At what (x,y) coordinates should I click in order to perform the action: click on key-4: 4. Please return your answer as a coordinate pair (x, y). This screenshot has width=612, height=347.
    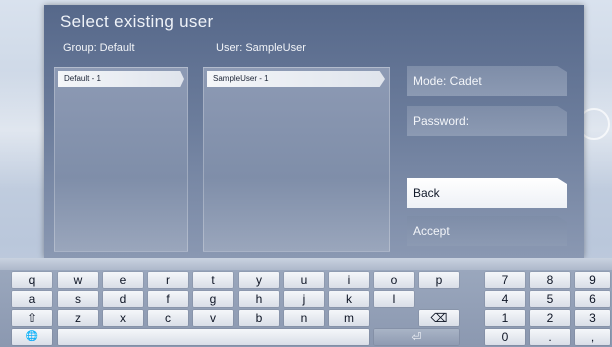
    Looking at the image, I should click on (505, 299).